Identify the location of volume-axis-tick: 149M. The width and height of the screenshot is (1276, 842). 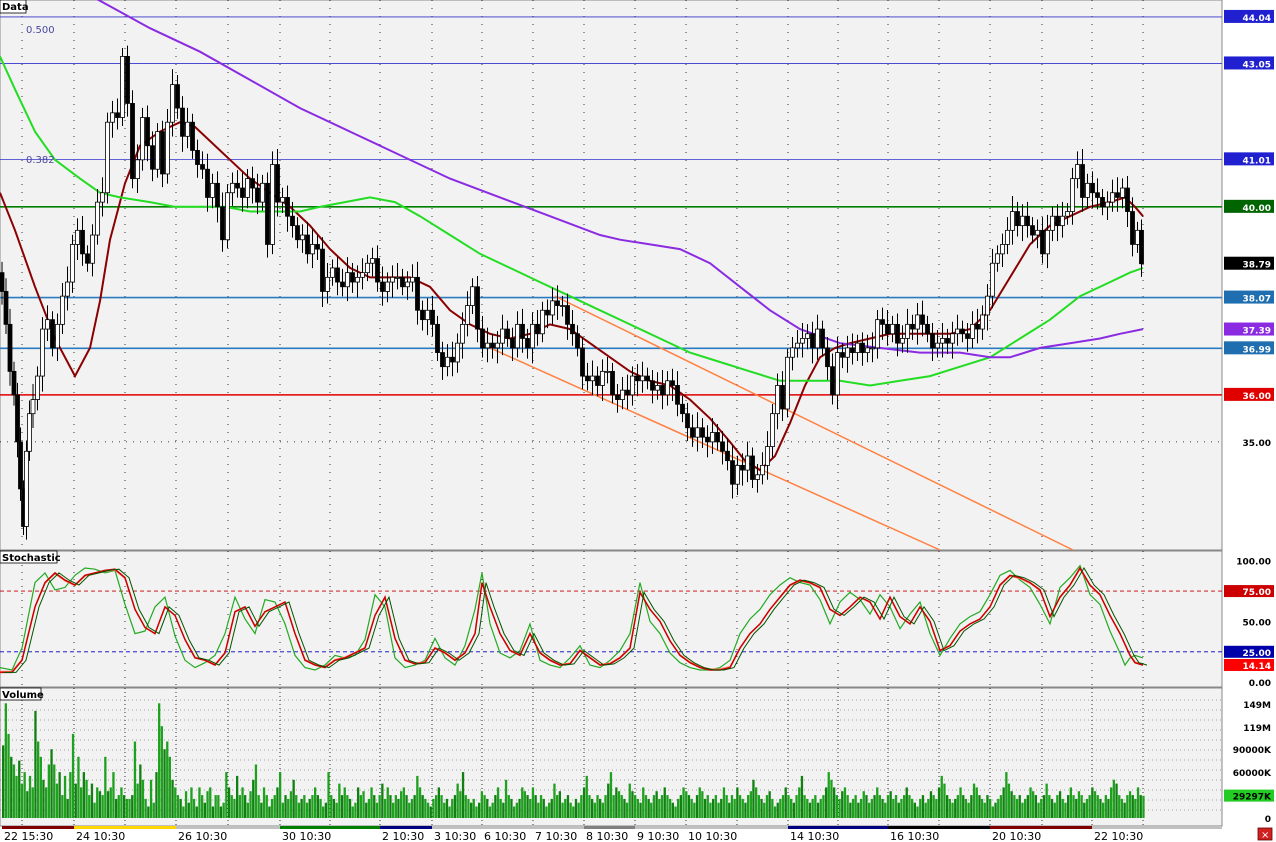
(1257, 706).